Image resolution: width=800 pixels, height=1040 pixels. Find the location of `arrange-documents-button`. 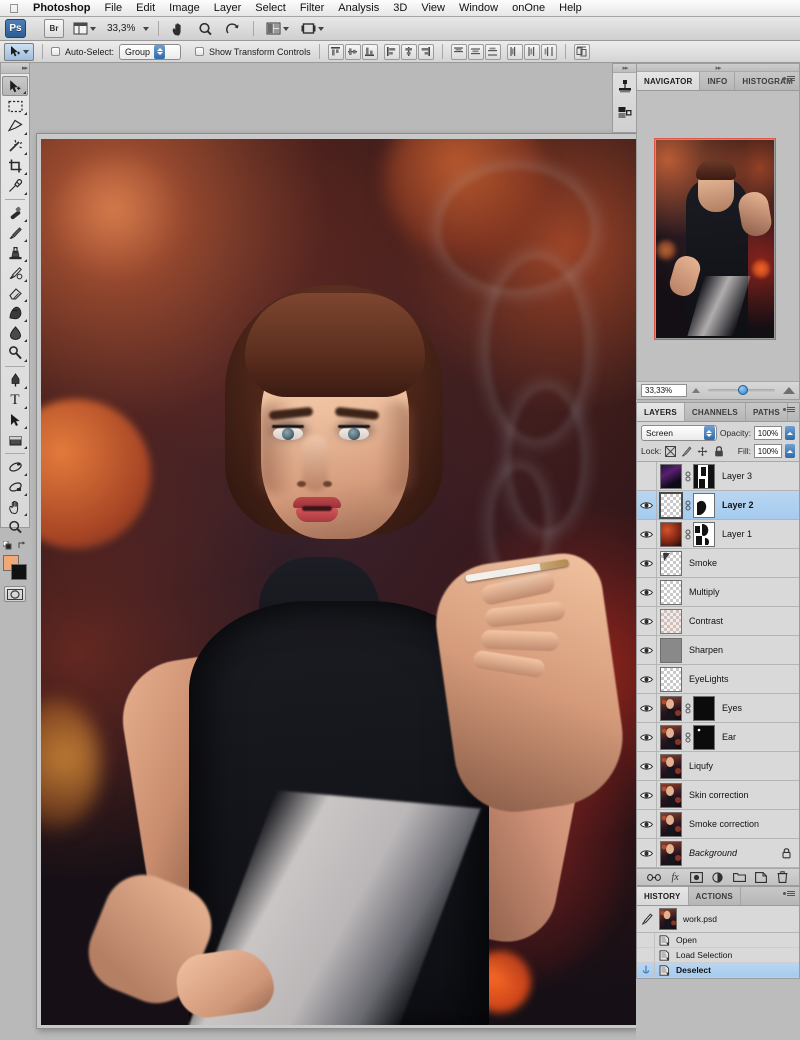

arrange-documents-button is located at coordinates (277, 28).